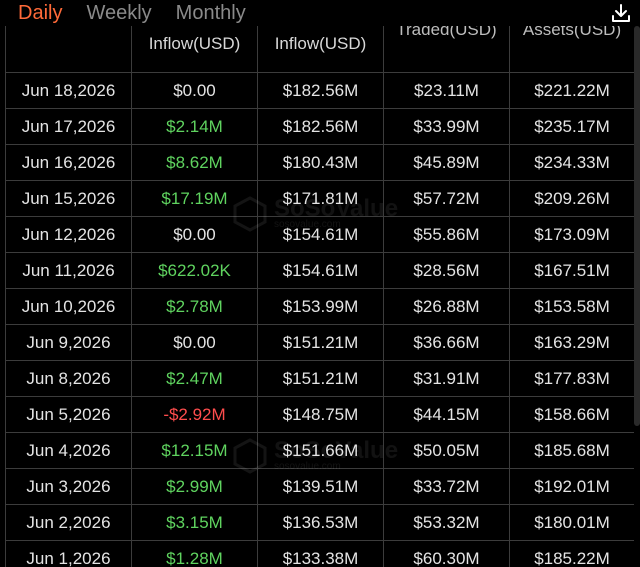 This screenshot has height=567, width=640. I want to click on tab-weekly: Weekly, so click(118, 13).